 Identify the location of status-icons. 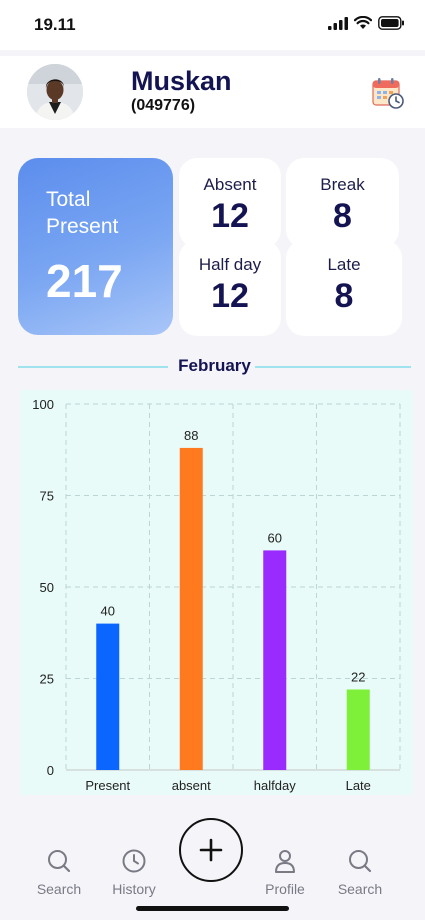
(366, 23).